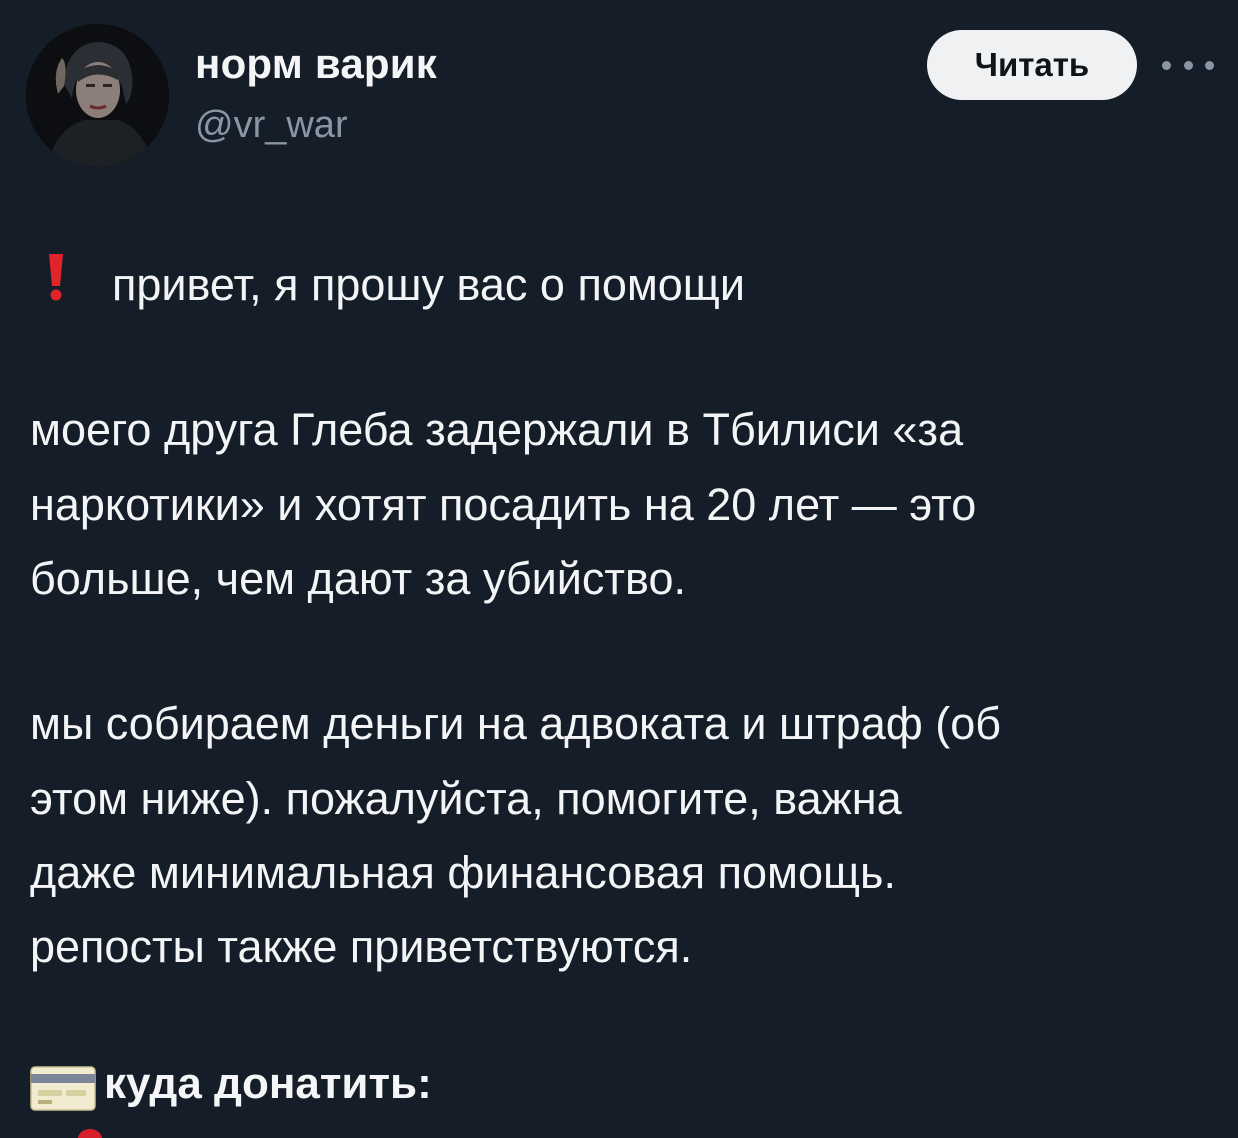  Describe the element at coordinates (361, 946) in the screenshot. I see `post-text-line: репосты также приветствуются.` at that location.